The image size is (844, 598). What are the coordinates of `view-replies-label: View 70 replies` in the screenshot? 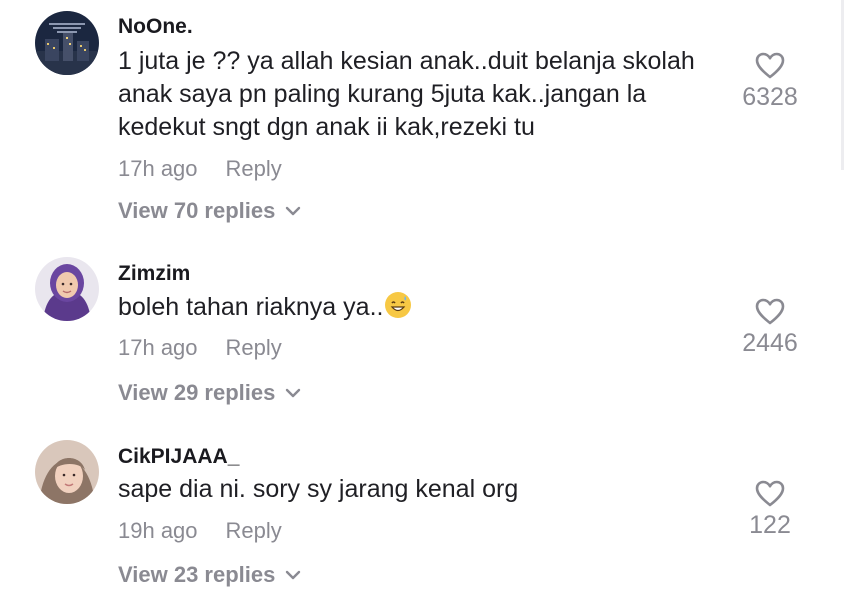 It's located at (197, 210).